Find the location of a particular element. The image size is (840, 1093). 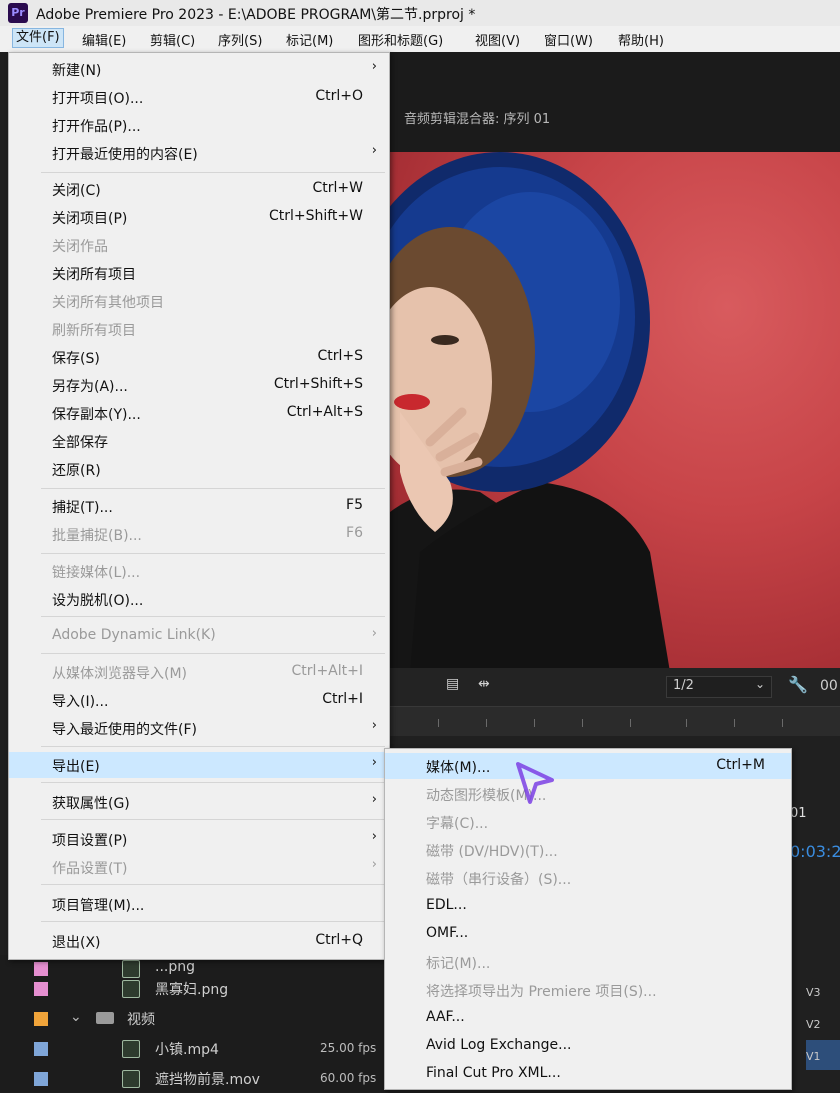

menu-window: 窗口(W) is located at coordinates (568, 39).